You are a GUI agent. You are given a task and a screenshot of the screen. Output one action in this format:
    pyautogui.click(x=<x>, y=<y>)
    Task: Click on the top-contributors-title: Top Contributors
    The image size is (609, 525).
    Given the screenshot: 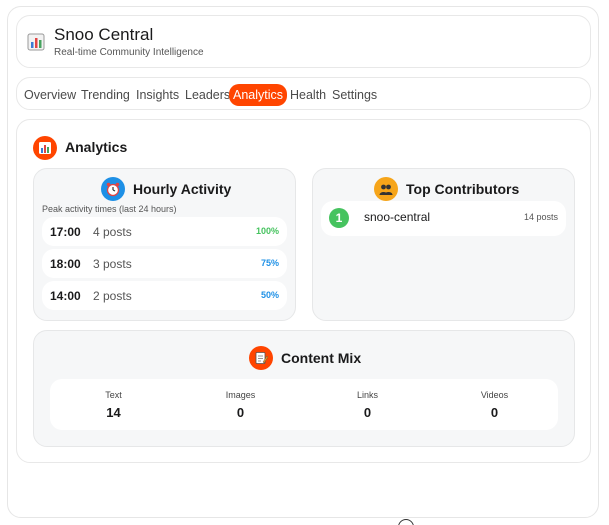 What is the action you would take?
    pyautogui.click(x=463, y=189)
    